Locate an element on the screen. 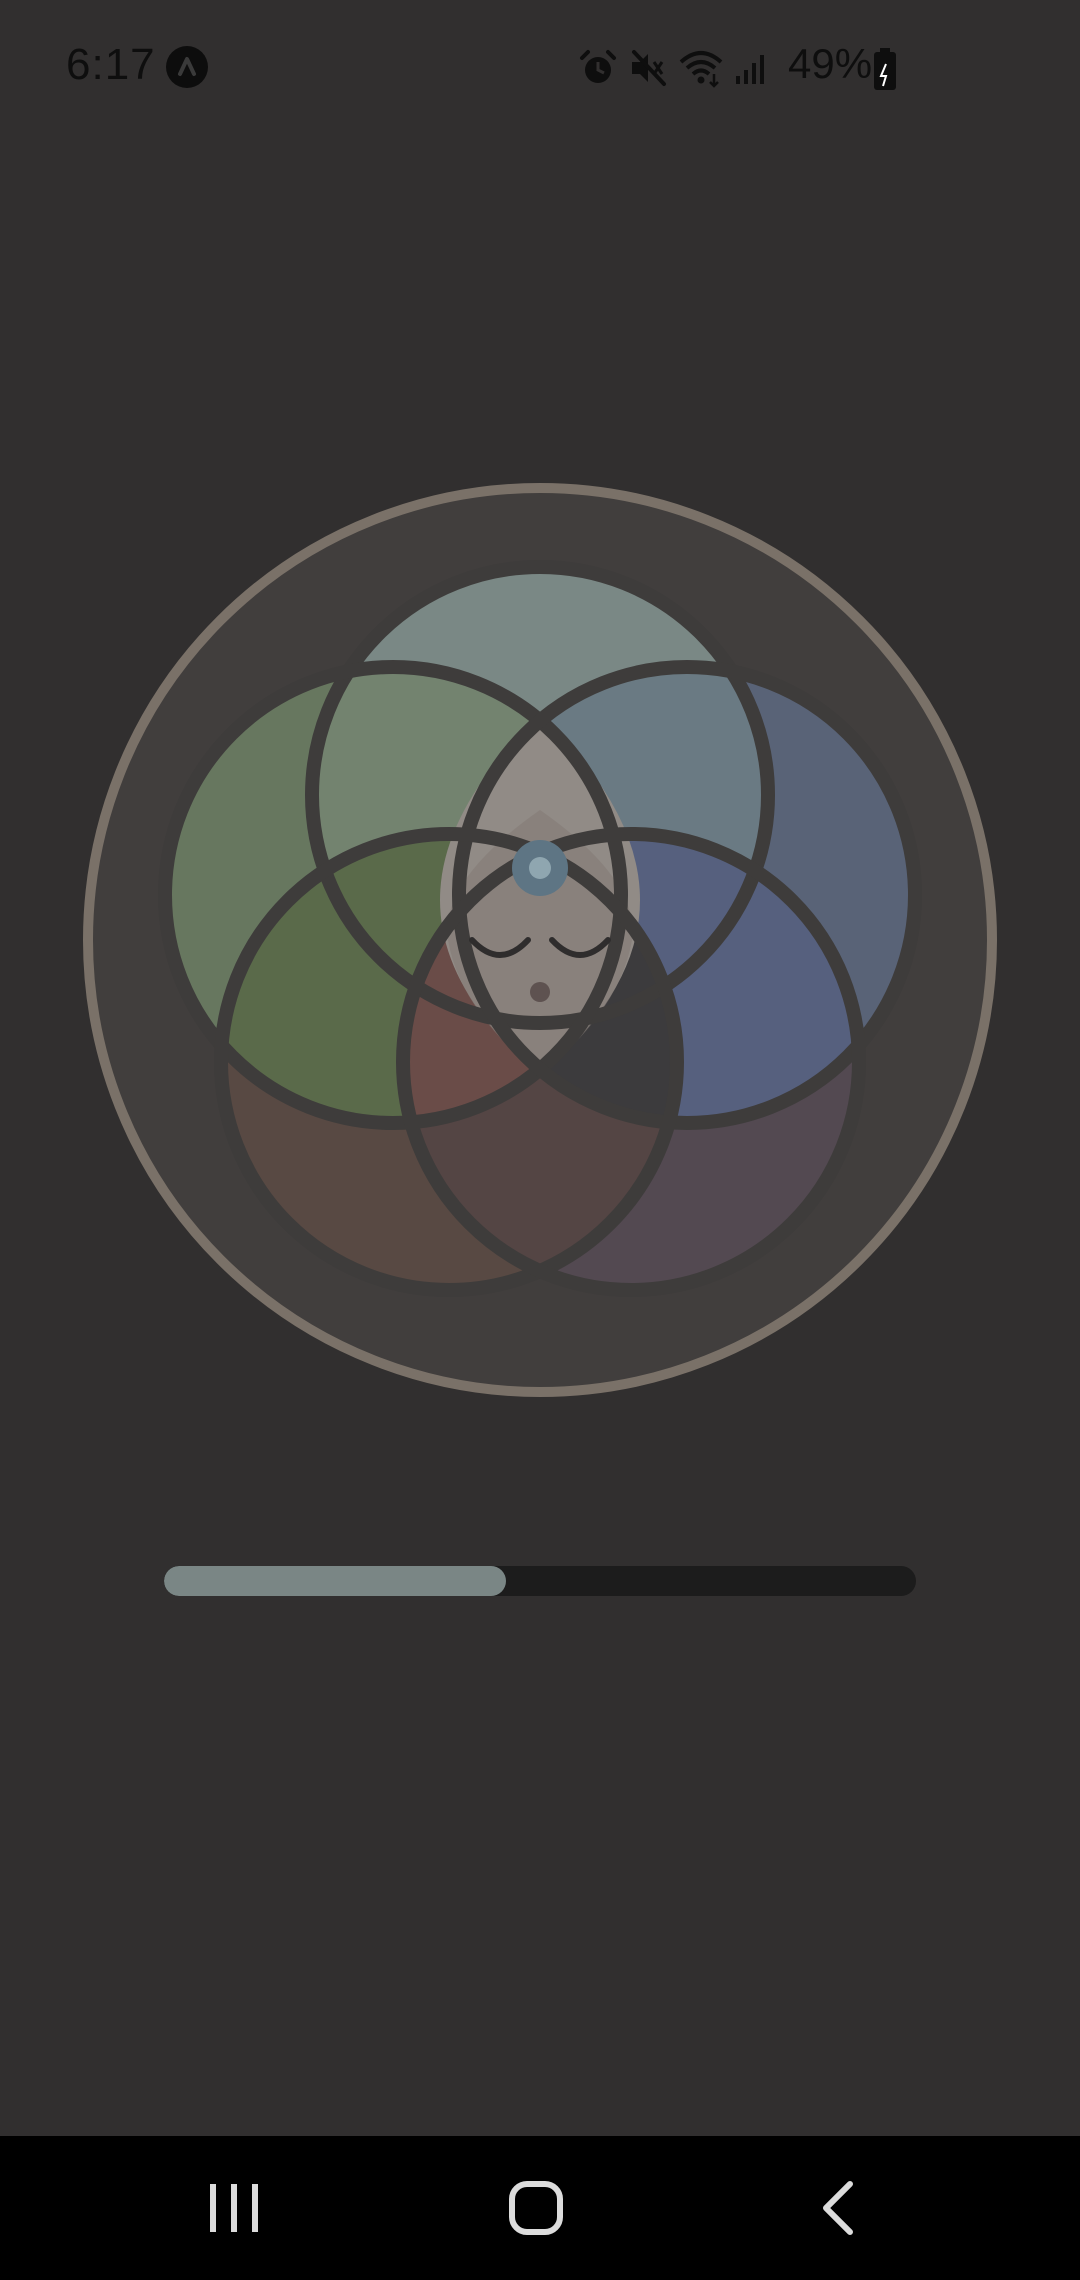  app-notification-icon is located at coordinates (187, 67).